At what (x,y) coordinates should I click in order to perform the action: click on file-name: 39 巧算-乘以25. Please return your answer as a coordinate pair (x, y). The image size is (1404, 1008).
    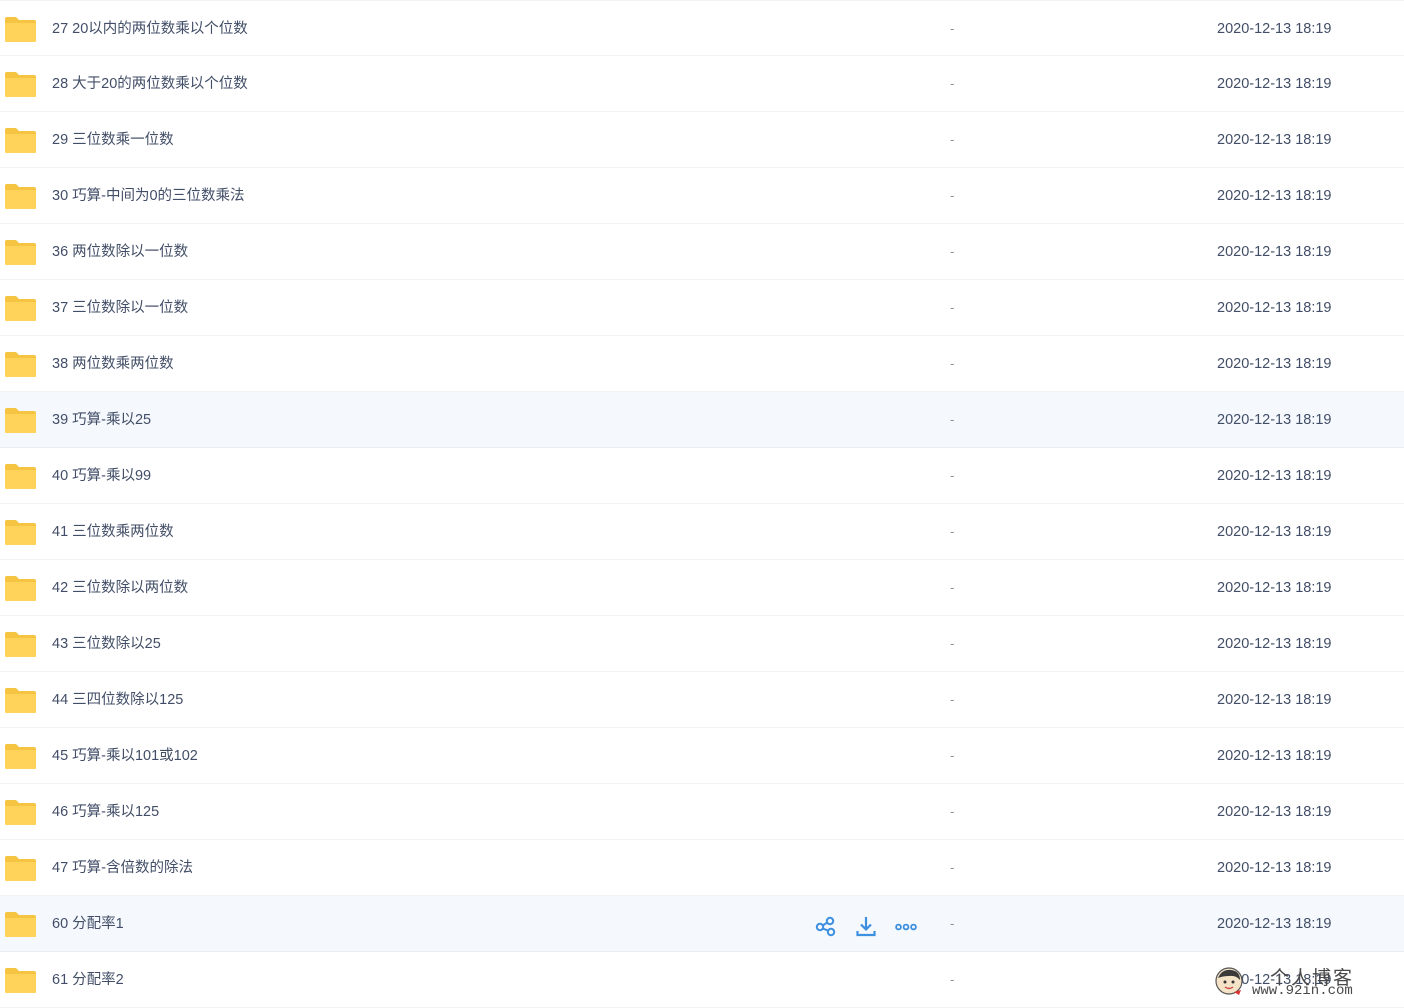
    Looking at the image, I should click on (101, 420).